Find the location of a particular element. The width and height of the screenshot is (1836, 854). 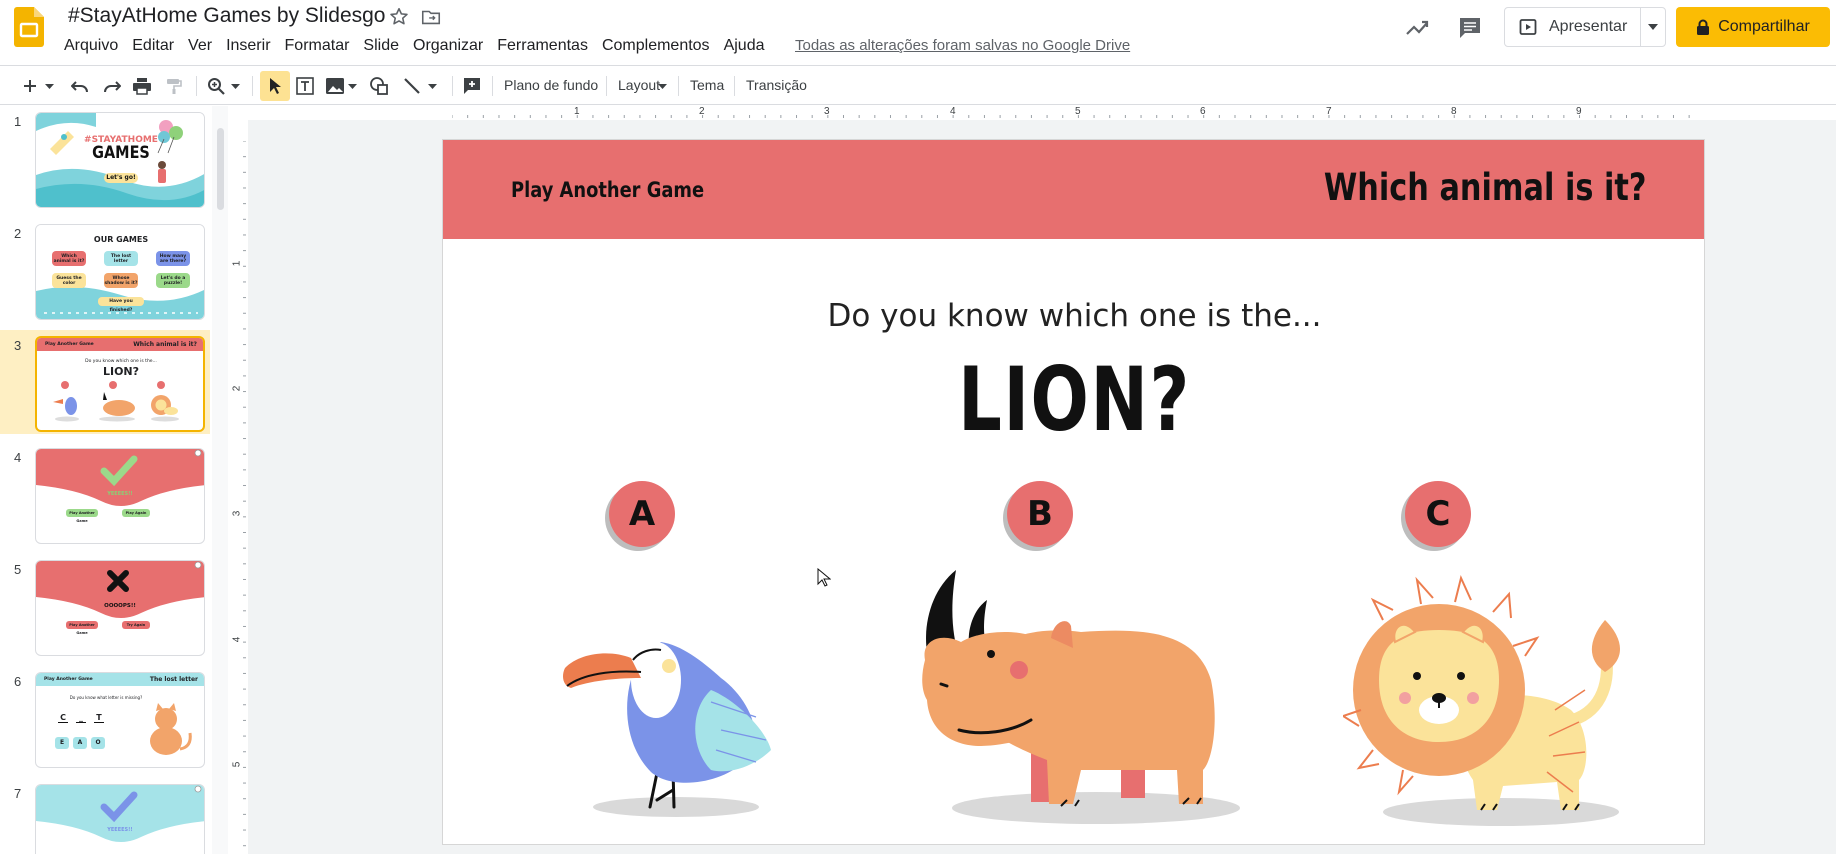

option-c-badge: C is located at coordinates (1436, 516).